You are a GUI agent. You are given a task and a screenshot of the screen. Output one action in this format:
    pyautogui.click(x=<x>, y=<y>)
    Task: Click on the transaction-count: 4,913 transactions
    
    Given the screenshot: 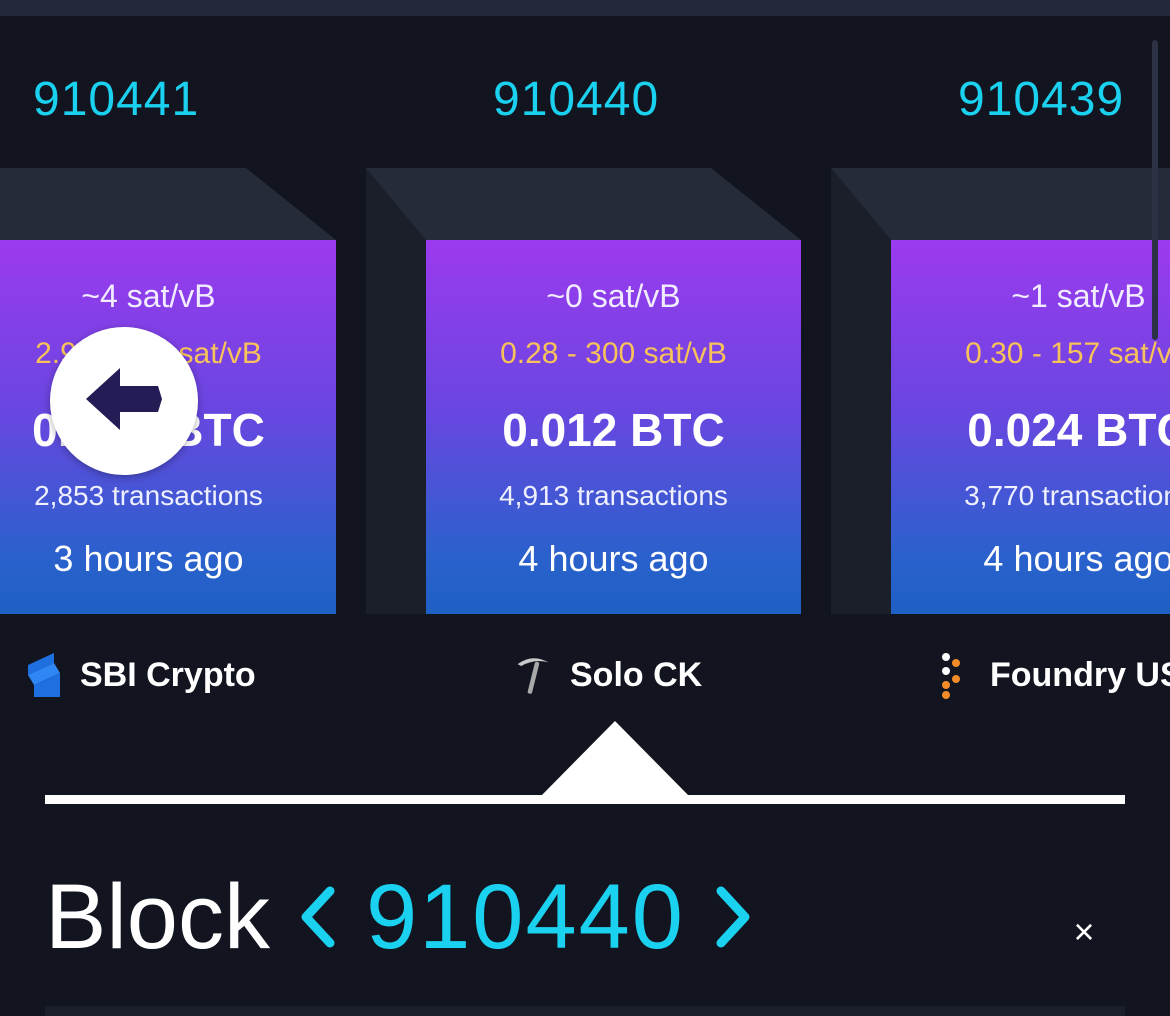 What is the action you would take?
    pyautogui.click(x=613, y=495)
    